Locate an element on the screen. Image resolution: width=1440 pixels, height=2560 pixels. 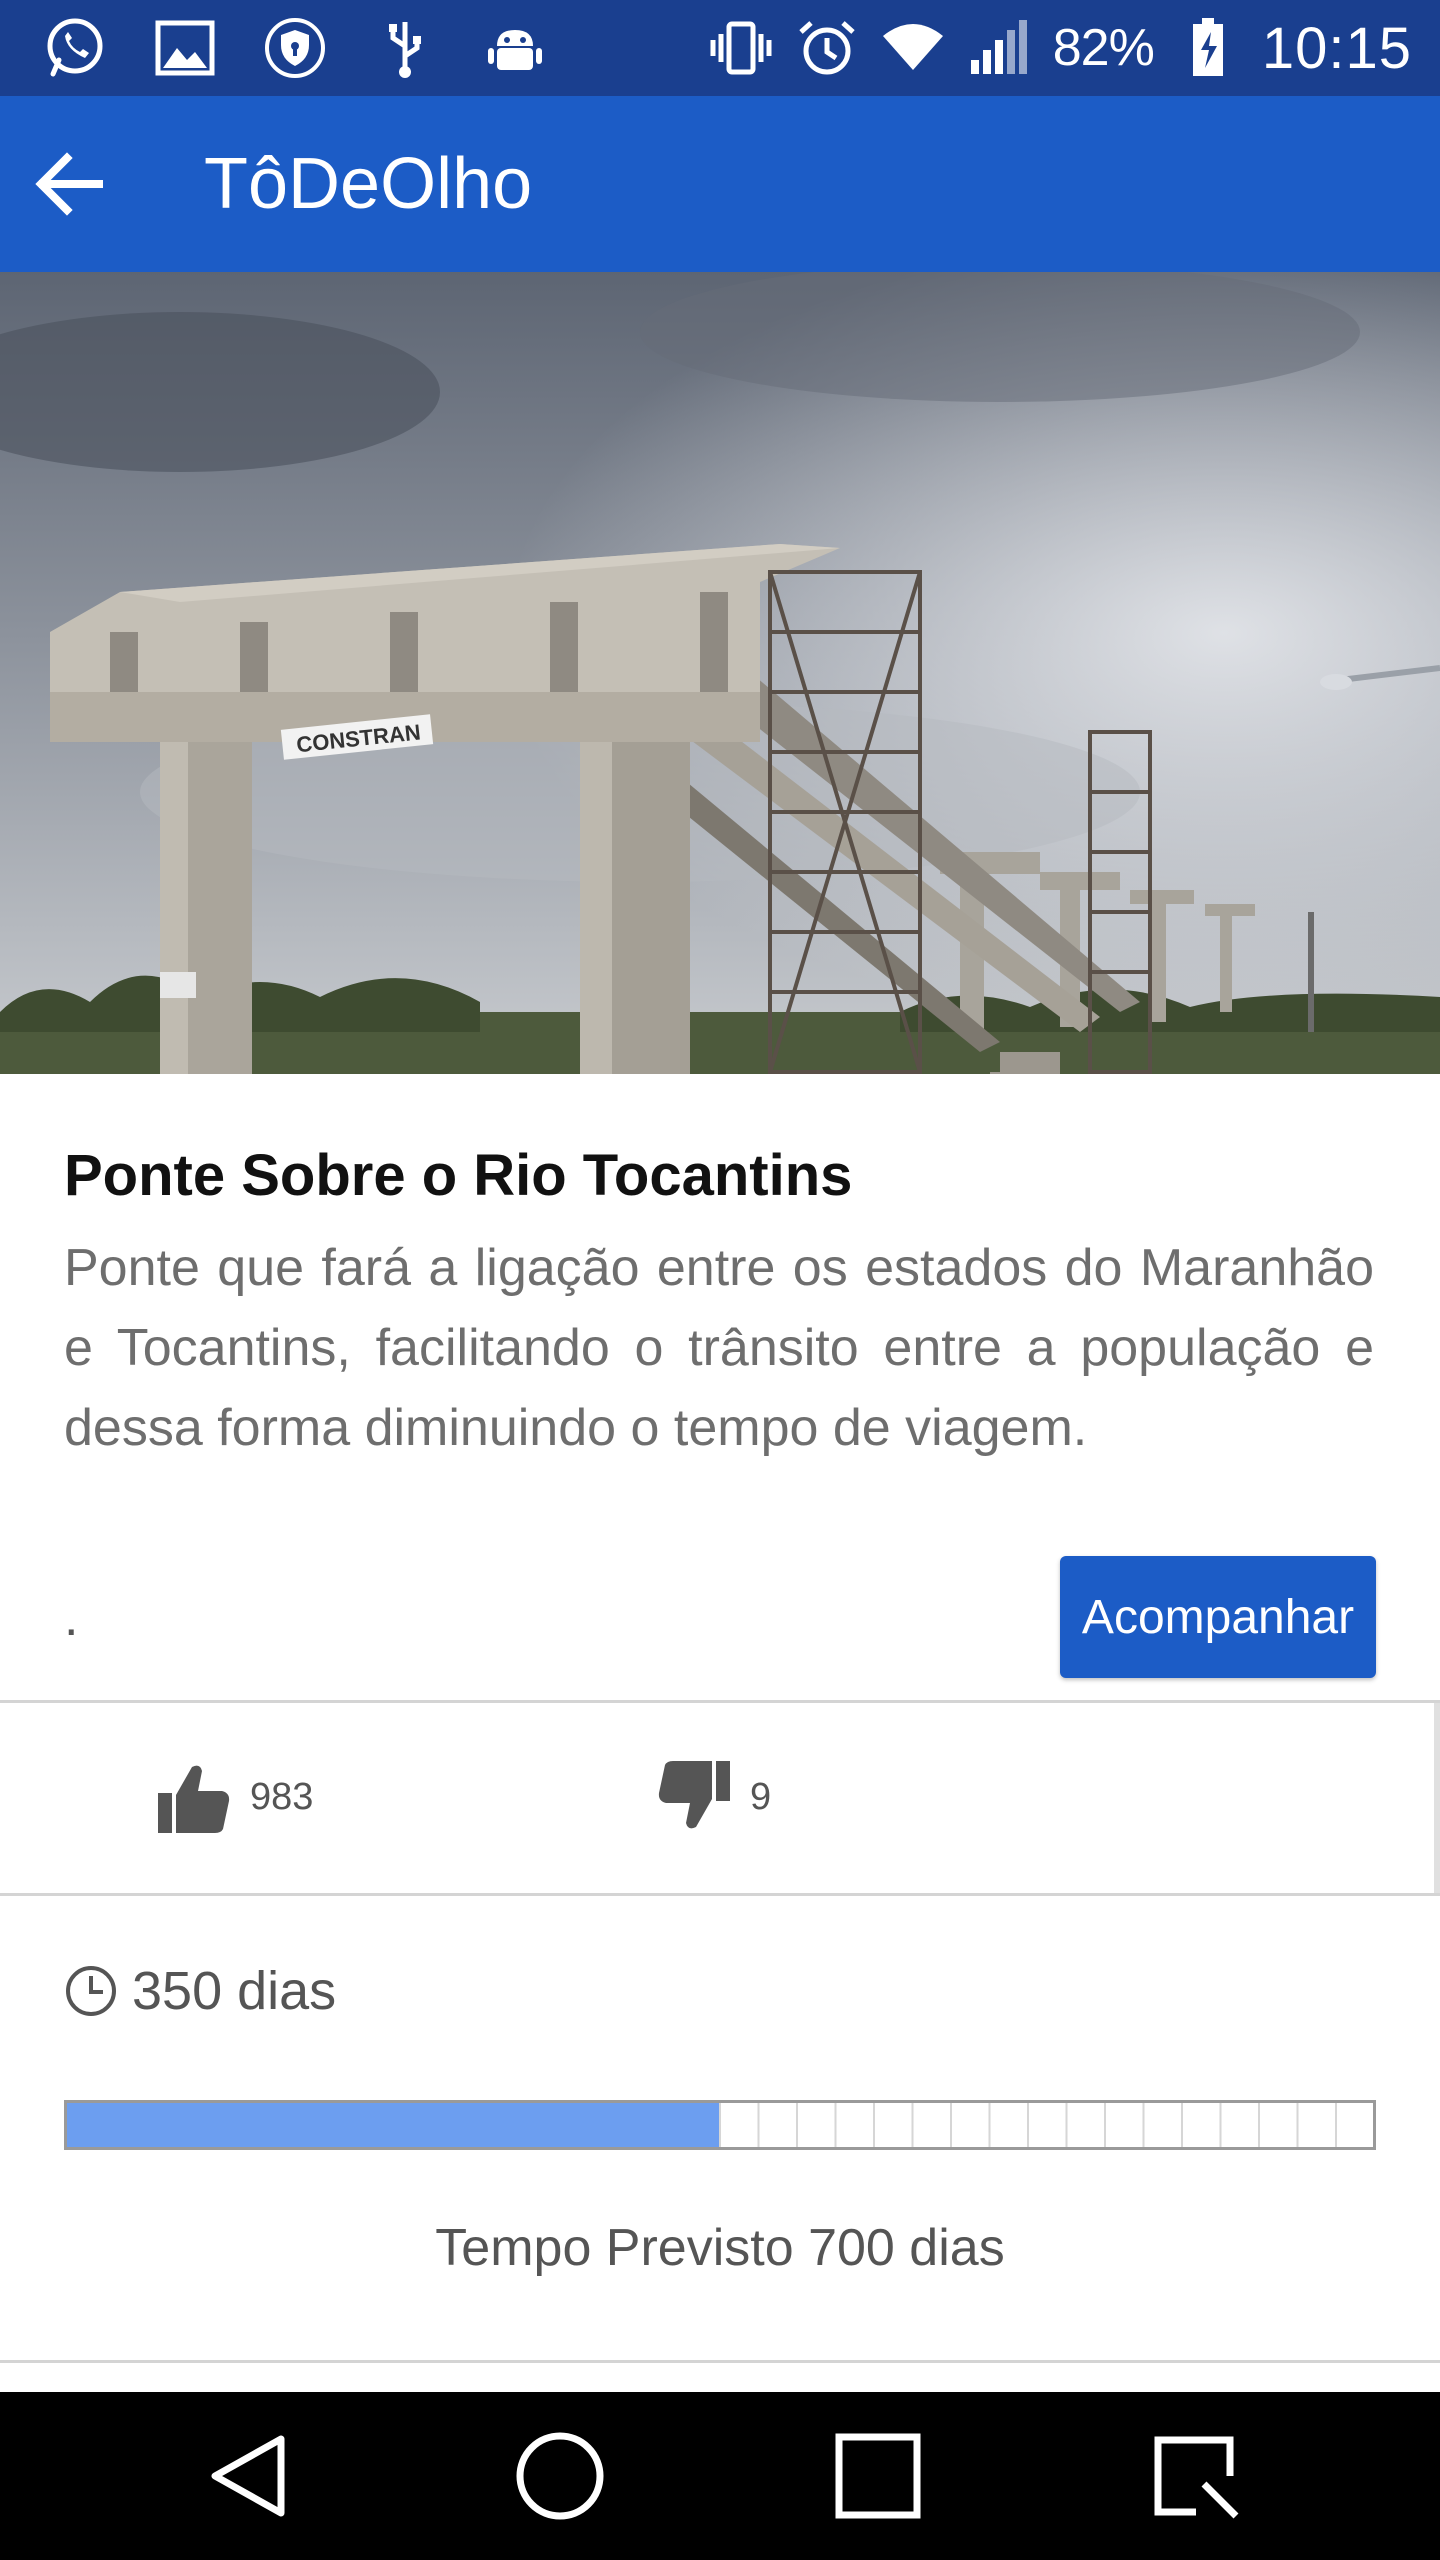
gallery-icon is located at coordinates (185, 48).